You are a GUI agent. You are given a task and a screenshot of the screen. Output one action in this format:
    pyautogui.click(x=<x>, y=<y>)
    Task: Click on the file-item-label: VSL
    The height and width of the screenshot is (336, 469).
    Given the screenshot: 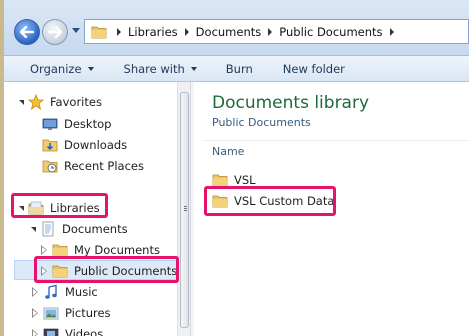 What is the action you would take?
    pyautogui.click(x=245, y=180)
    